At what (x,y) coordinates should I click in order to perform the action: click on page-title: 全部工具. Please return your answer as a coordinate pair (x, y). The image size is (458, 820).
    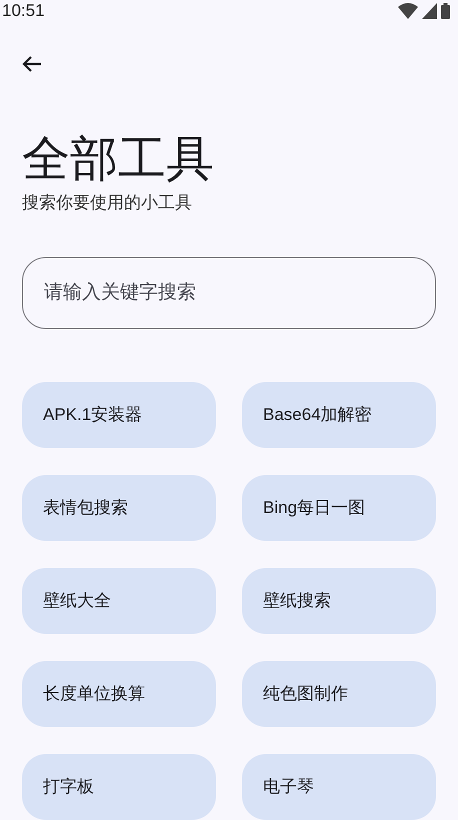
    Looking at the image, I should click on (118, 160).